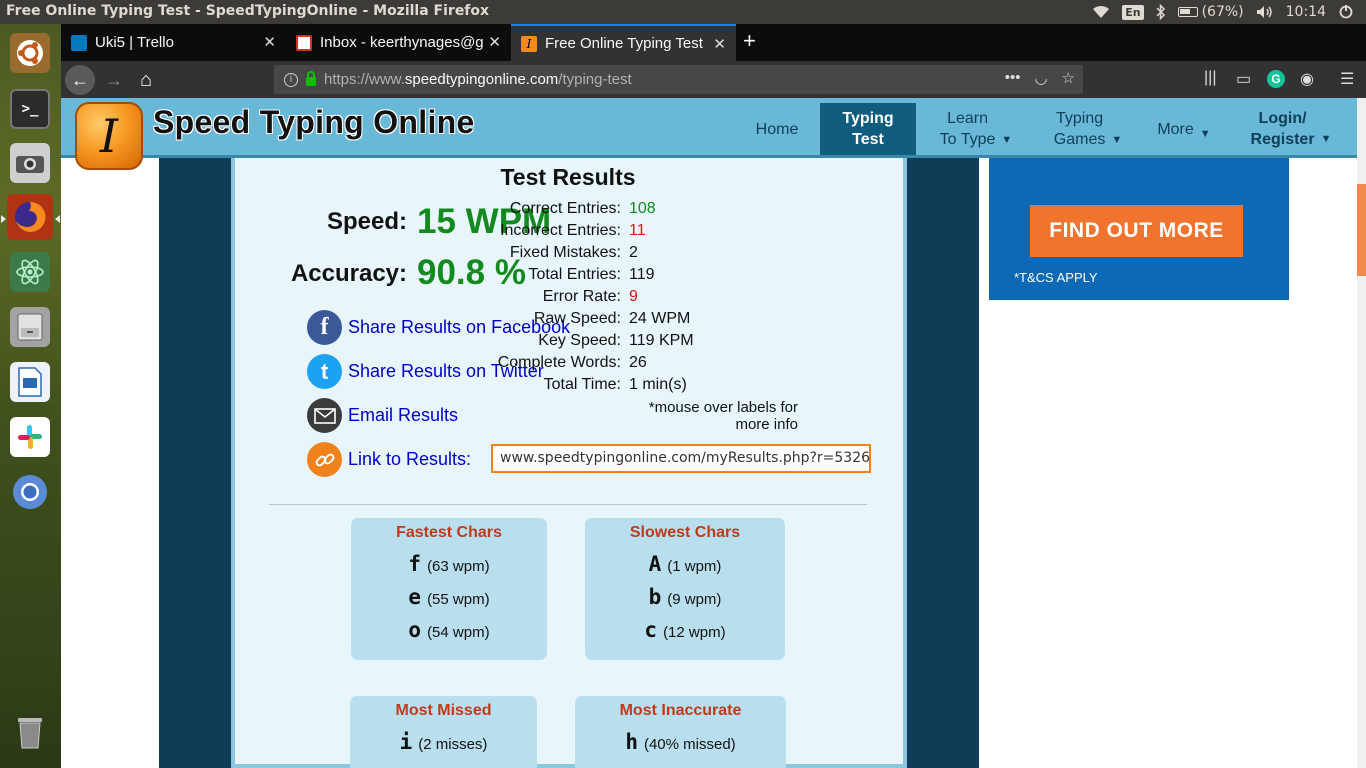  I want to click on page-scrollbar, so click(1361, 433).